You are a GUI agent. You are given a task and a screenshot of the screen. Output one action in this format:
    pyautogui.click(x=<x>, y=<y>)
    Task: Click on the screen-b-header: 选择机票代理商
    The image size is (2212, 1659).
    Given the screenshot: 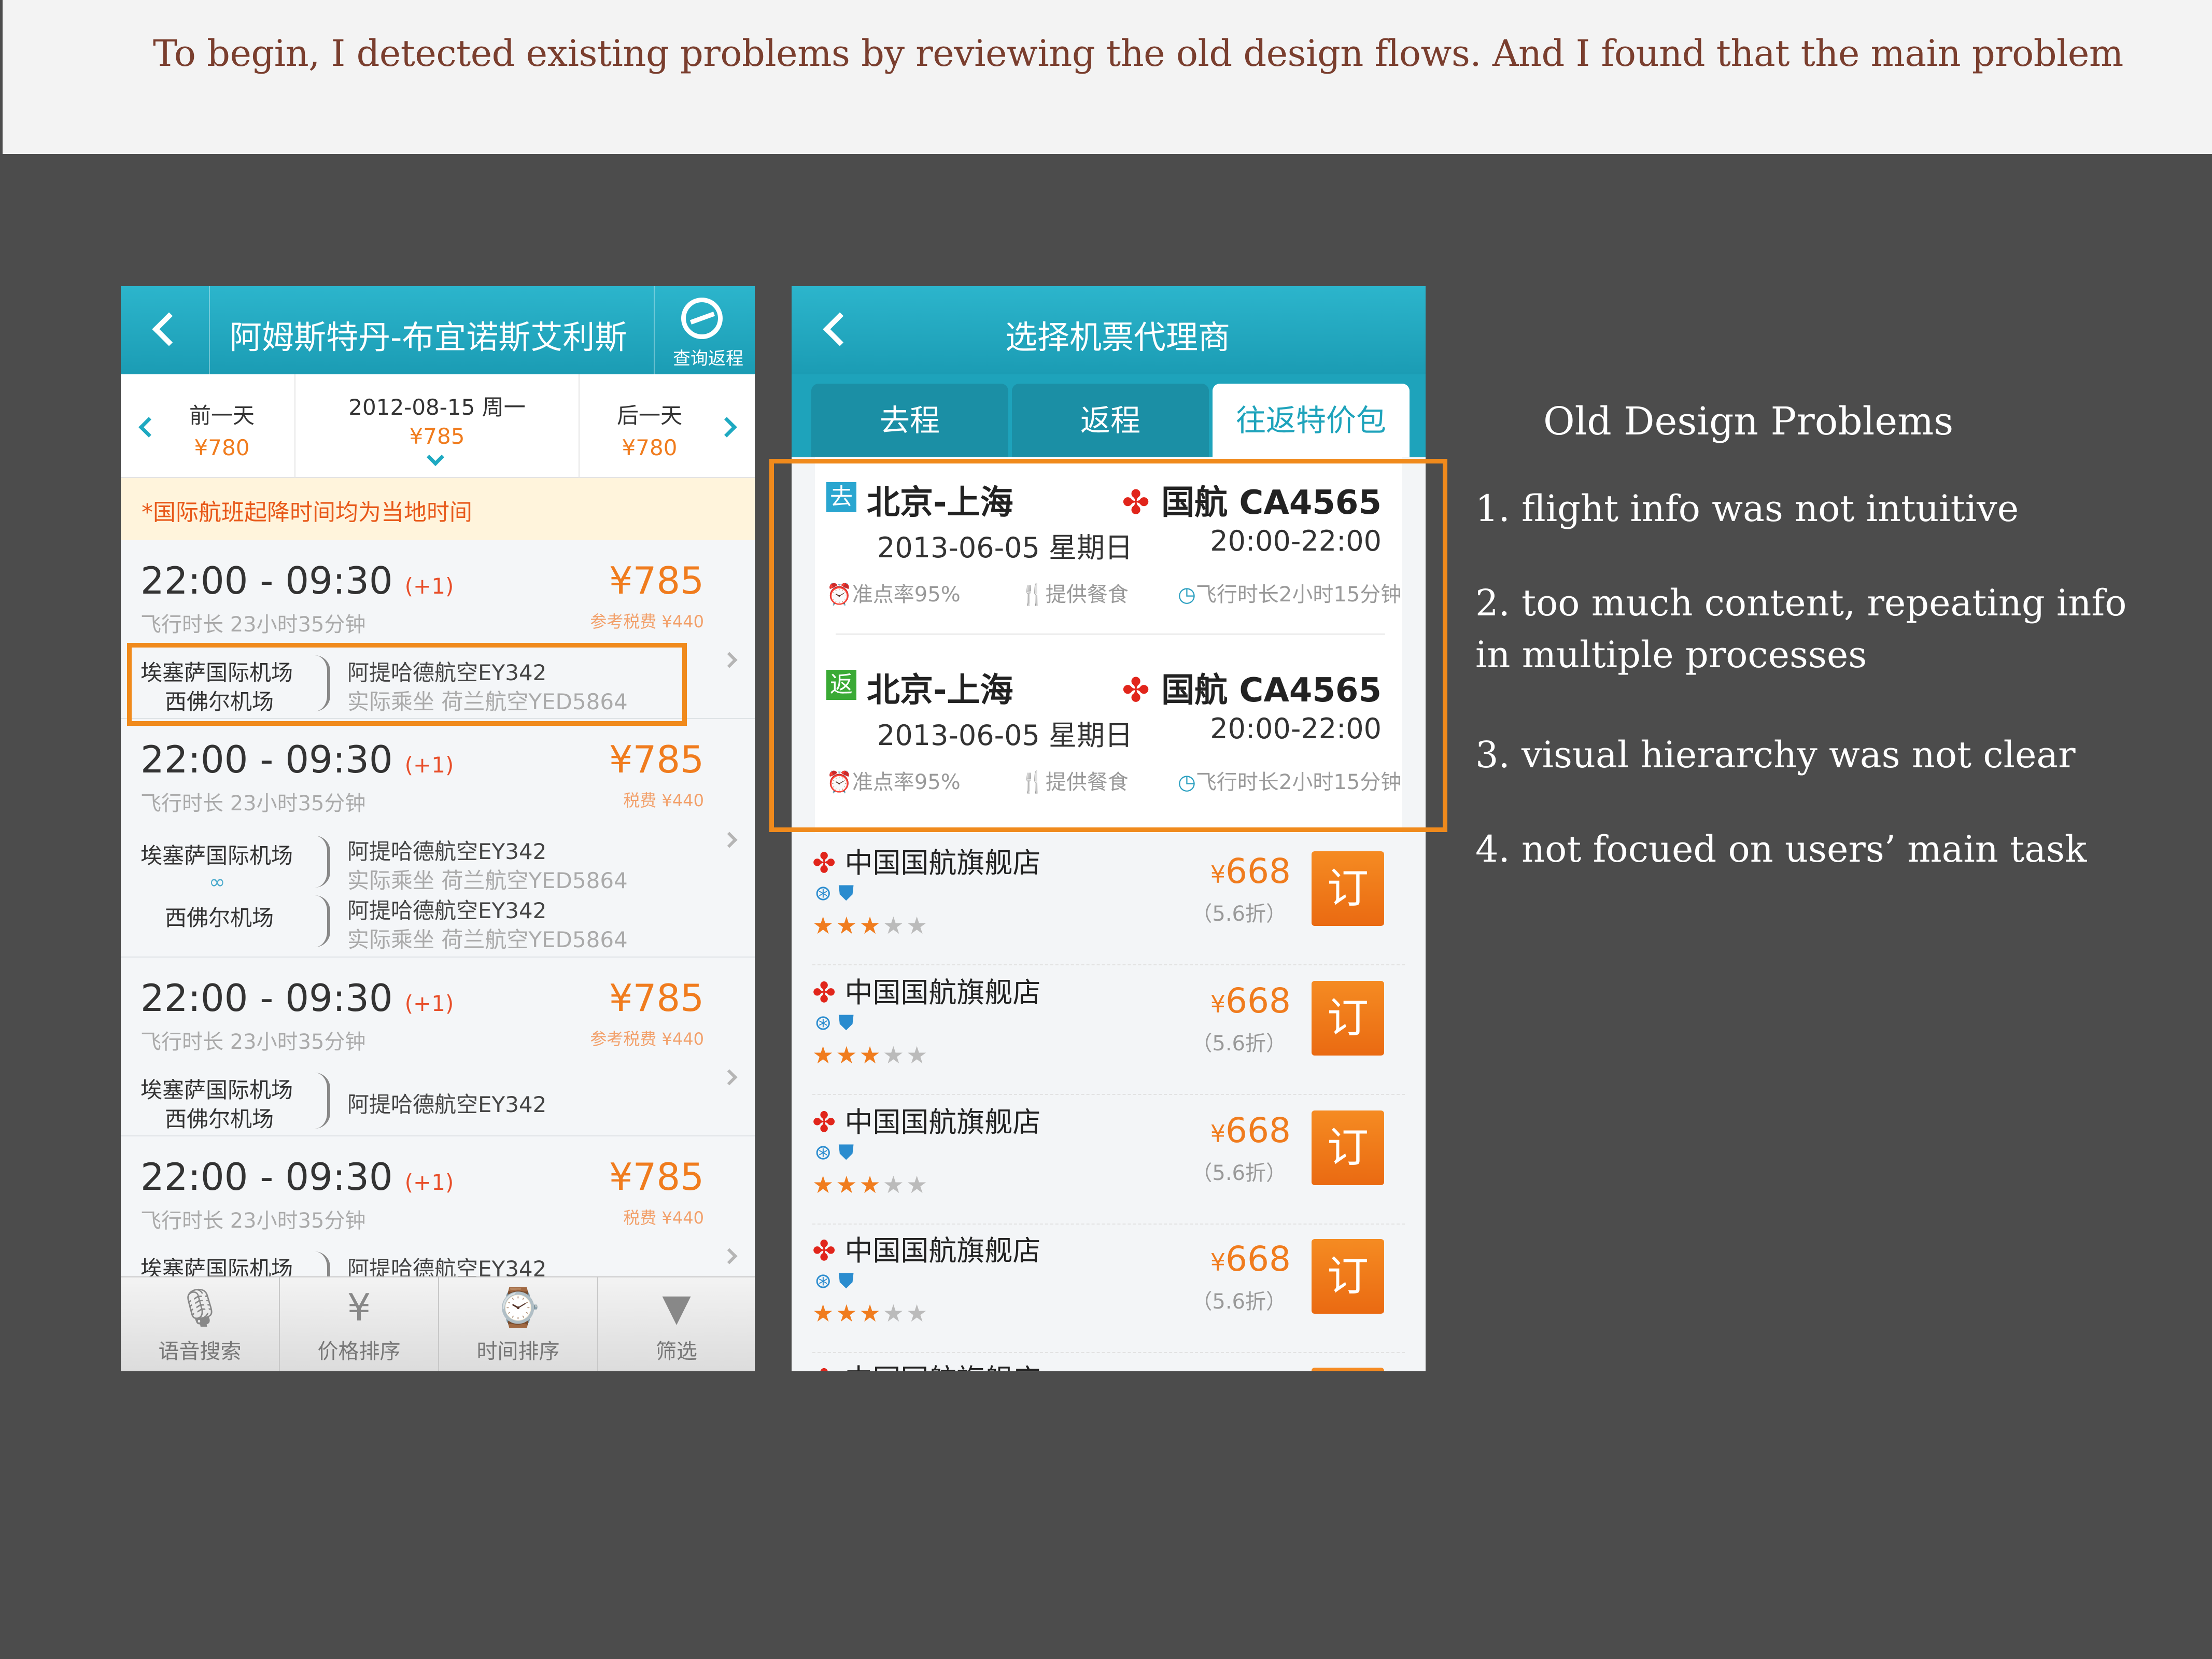 What is the action you would take?
    pyautogui.click(x=1109, y=330)
    